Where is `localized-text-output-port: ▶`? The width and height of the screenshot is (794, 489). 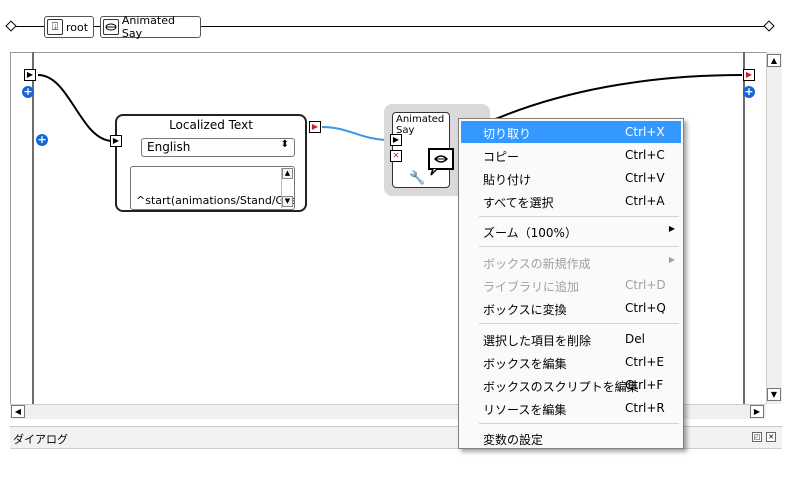
localized-text-output-port: ▶ is located at coordinates (315, 127).